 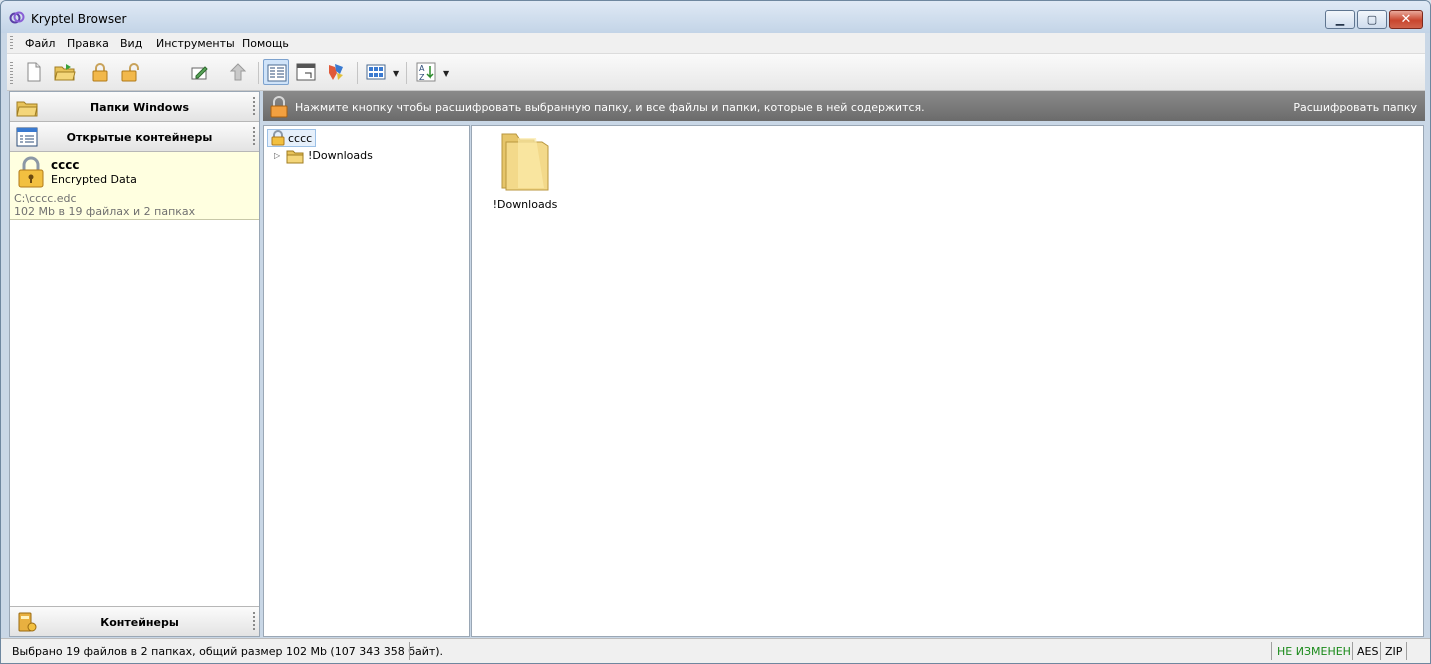 I want to click on thumbnails-view-button, so click(x=376, y=72).